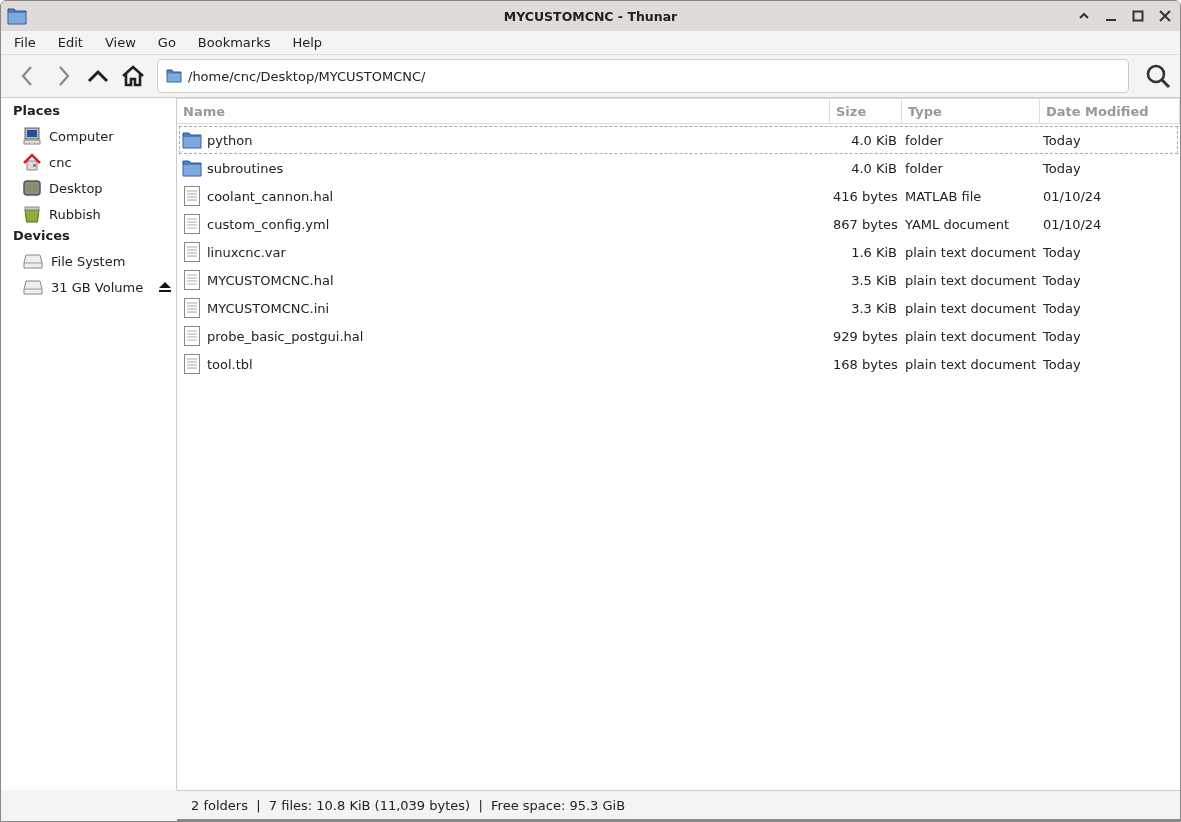 The width and height of the screenshot is (1181, 822). Describe the element at coordinates (270, 196) in the screenshot. I see `file-name: coolant_cannon.hal` at that location.